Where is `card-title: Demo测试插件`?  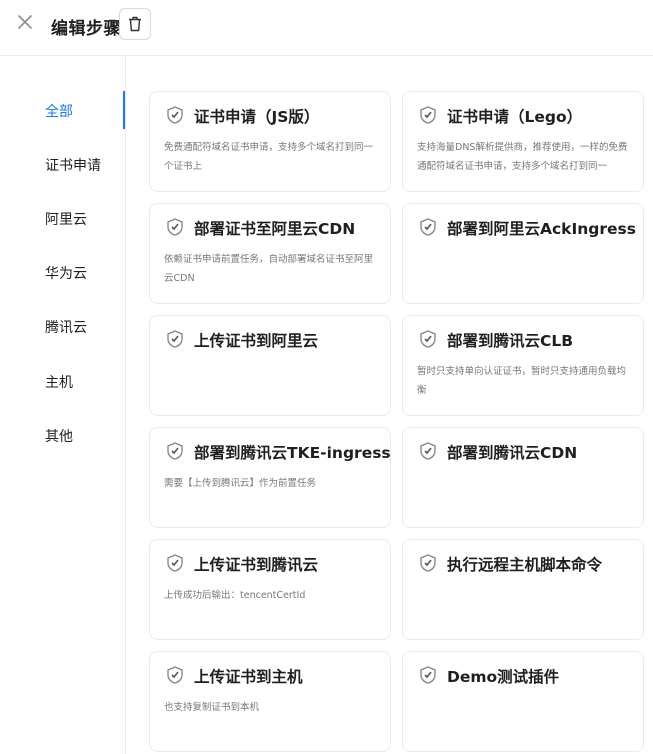
card-title: Demo测试插件 is located at coordinates (503, 677).